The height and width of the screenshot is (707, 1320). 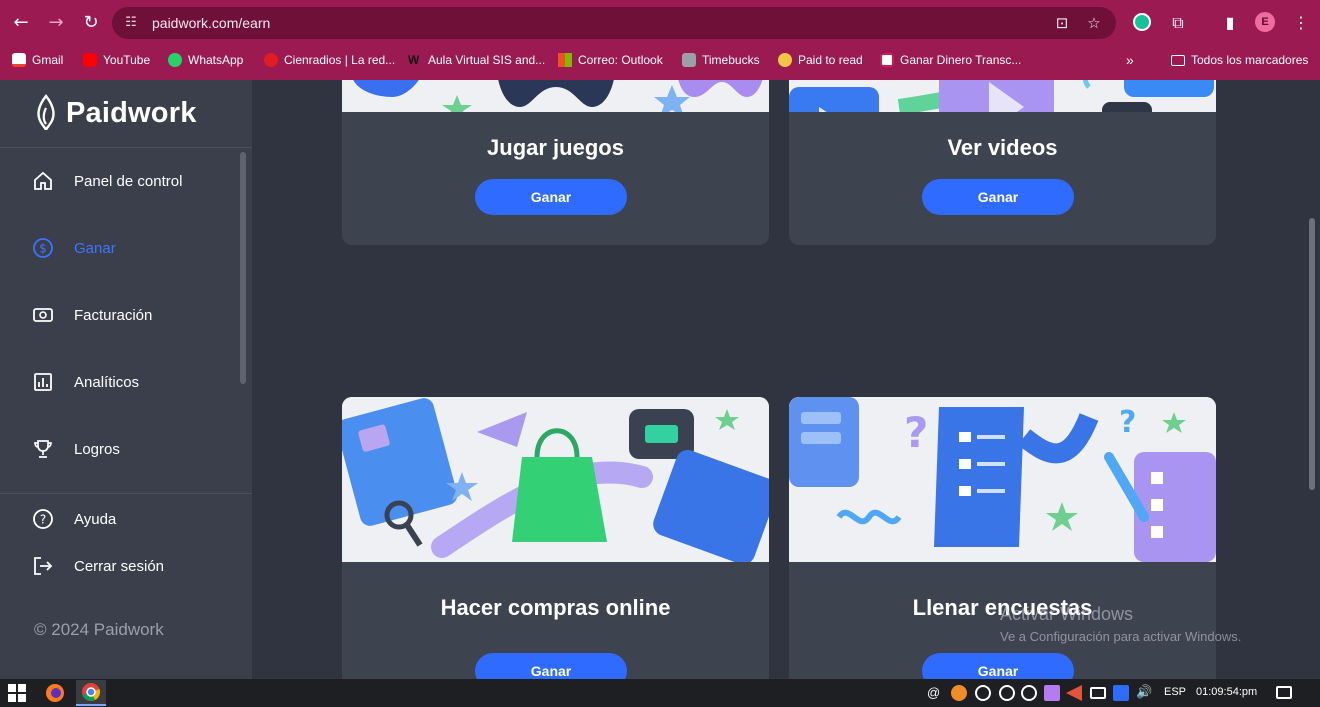 I want to click on earn-card: Ver videos Ganar, so click(x=1002, y=162).